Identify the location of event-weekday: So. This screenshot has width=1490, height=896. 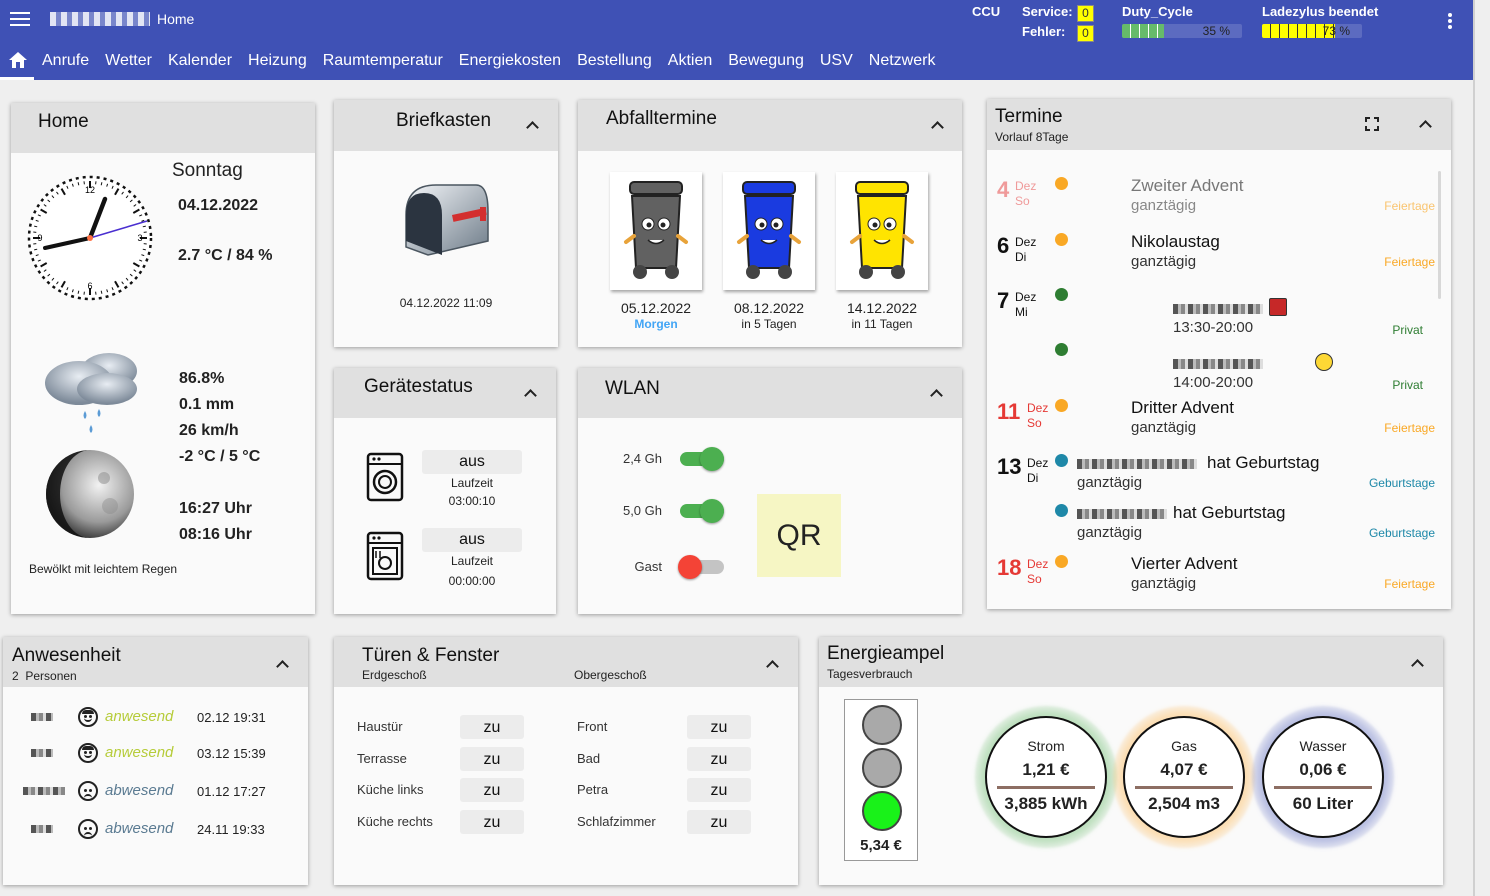
(1034, 423).